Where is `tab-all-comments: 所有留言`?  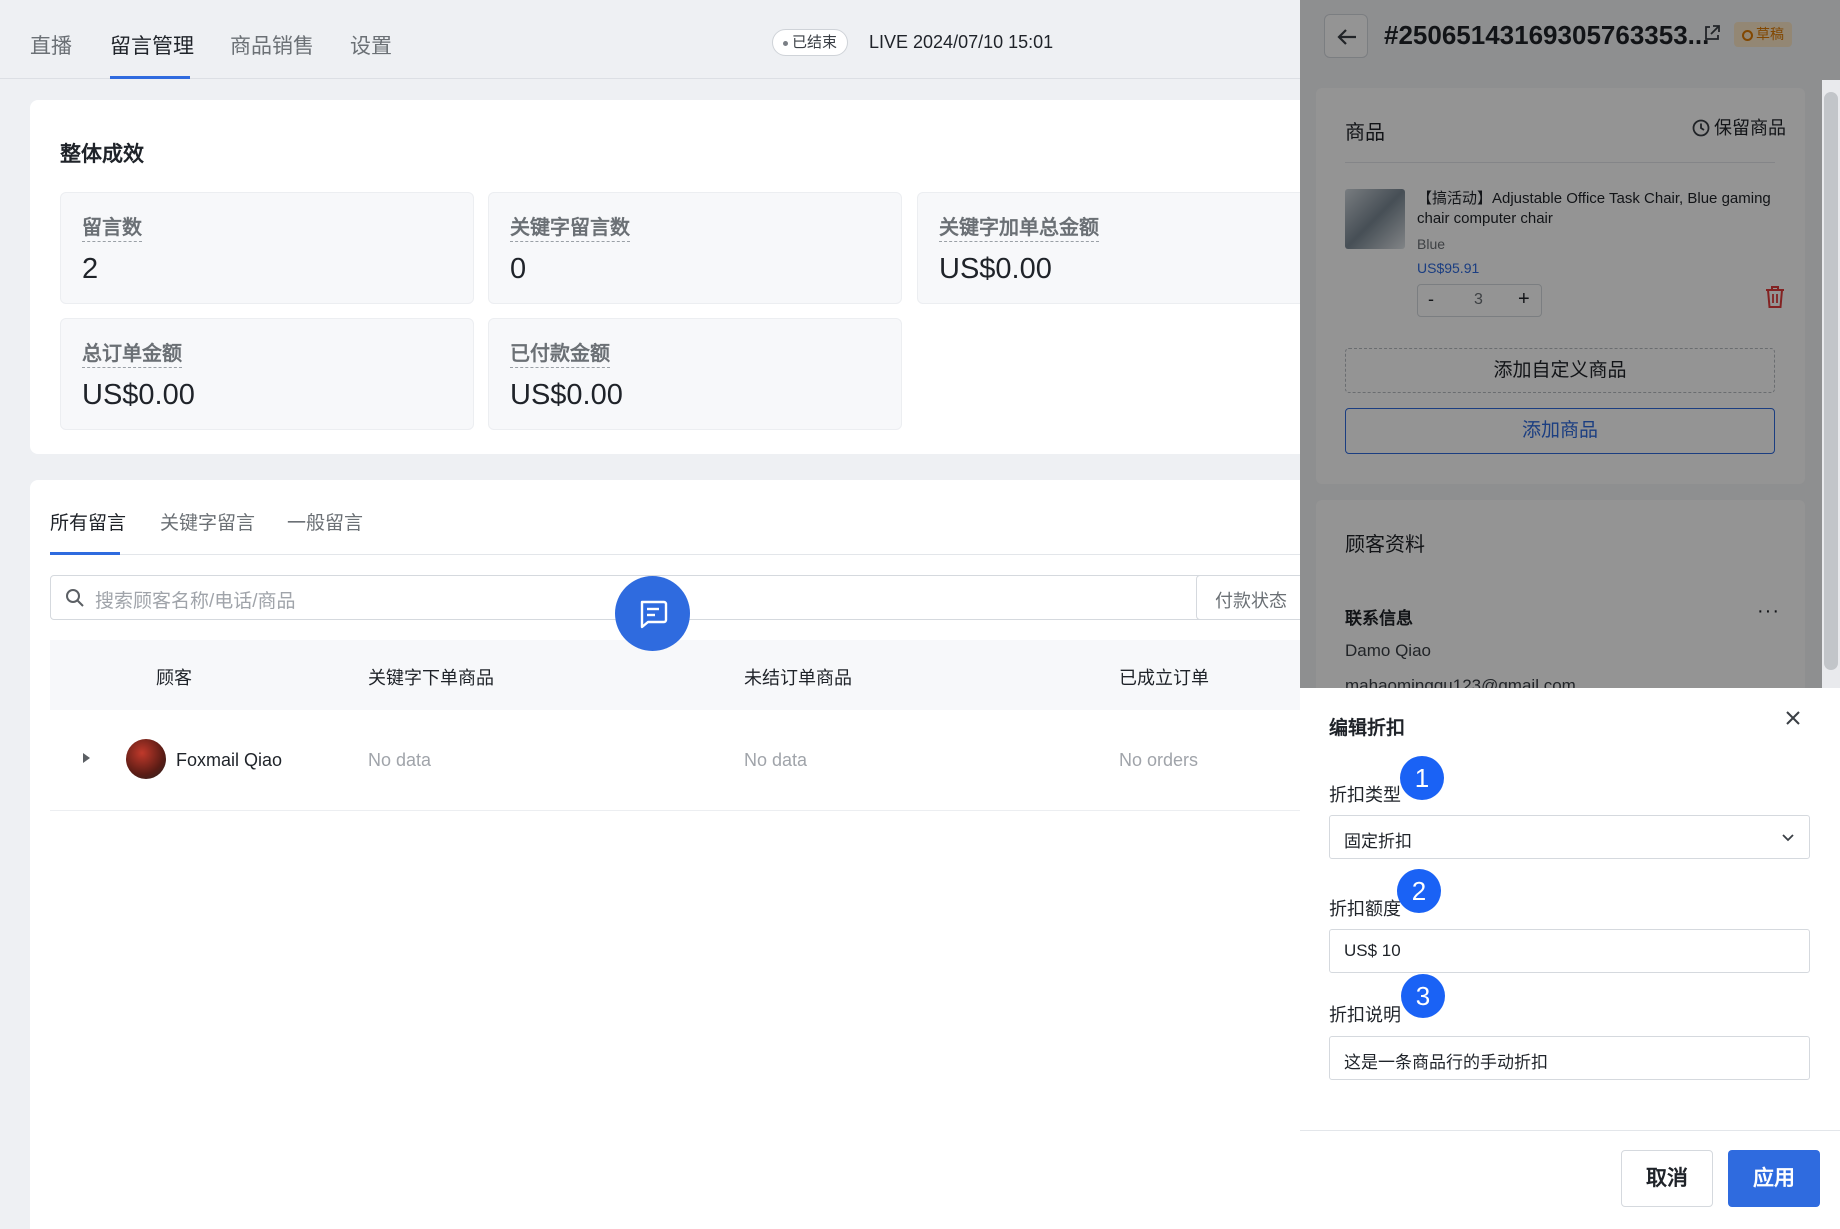 tab-all-comments: 所有留言 is located at coordinates (88, 521).